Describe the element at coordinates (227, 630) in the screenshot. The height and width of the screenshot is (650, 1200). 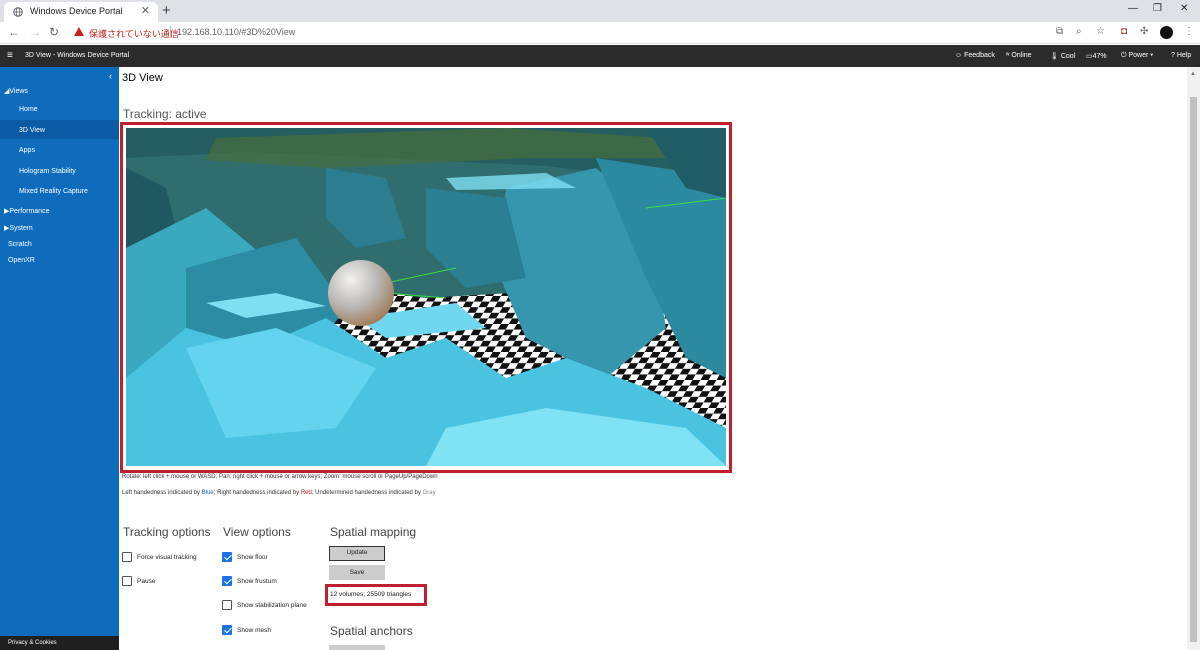
I see `show-mesh-checkbox` at that location.